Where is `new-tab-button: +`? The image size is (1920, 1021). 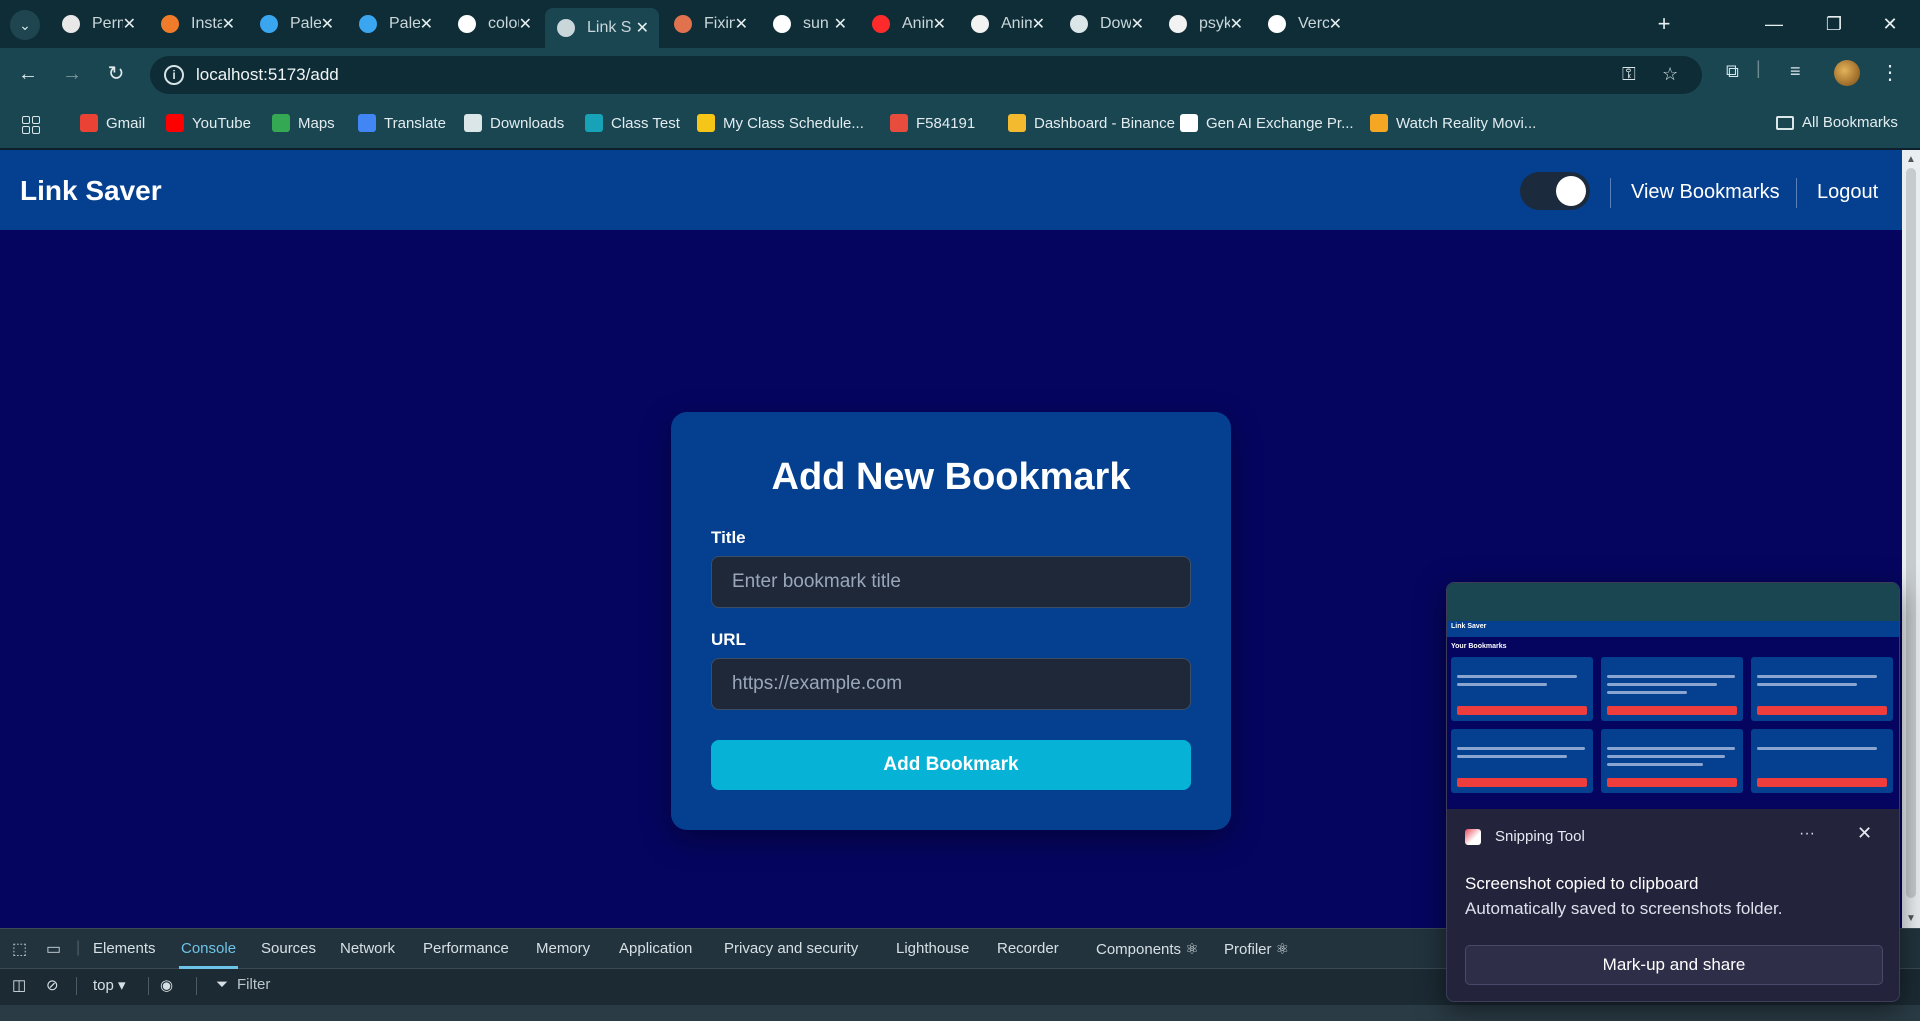
new-tab-button: + is located at coordinates (1664, 24).